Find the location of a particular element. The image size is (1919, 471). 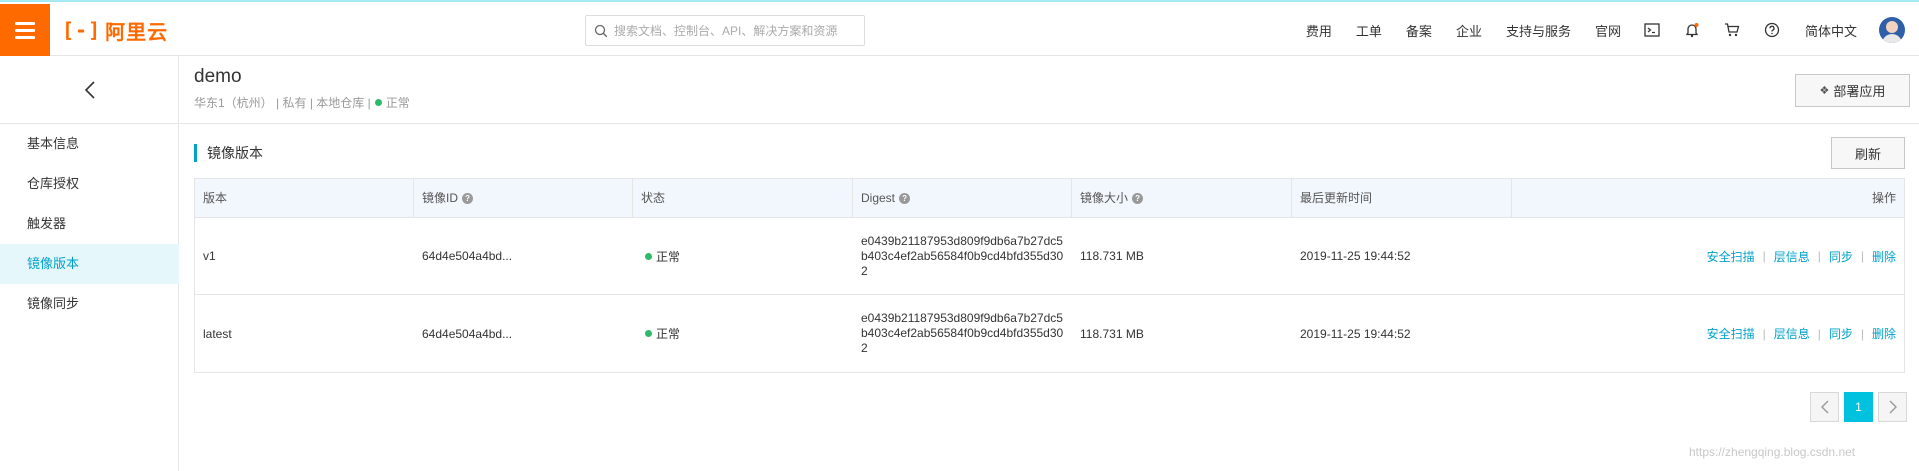

bell-icon is located at coordinates (1692, 30).